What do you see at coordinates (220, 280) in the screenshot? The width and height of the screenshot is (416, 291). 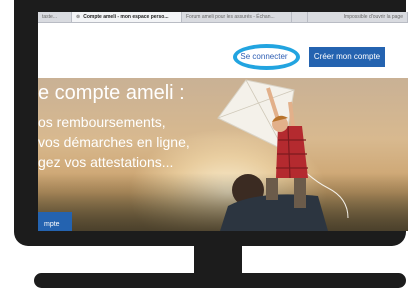 I see `monitor-stand-base` at bounding box center [220, 280].